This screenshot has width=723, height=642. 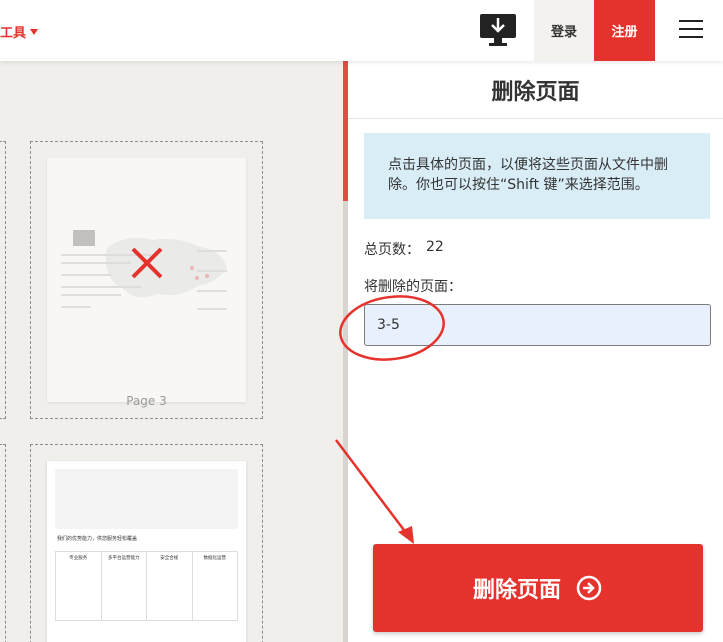 I want to click on pages-to-delete-label: 将删除的页面：, so click(x=413, y=287).